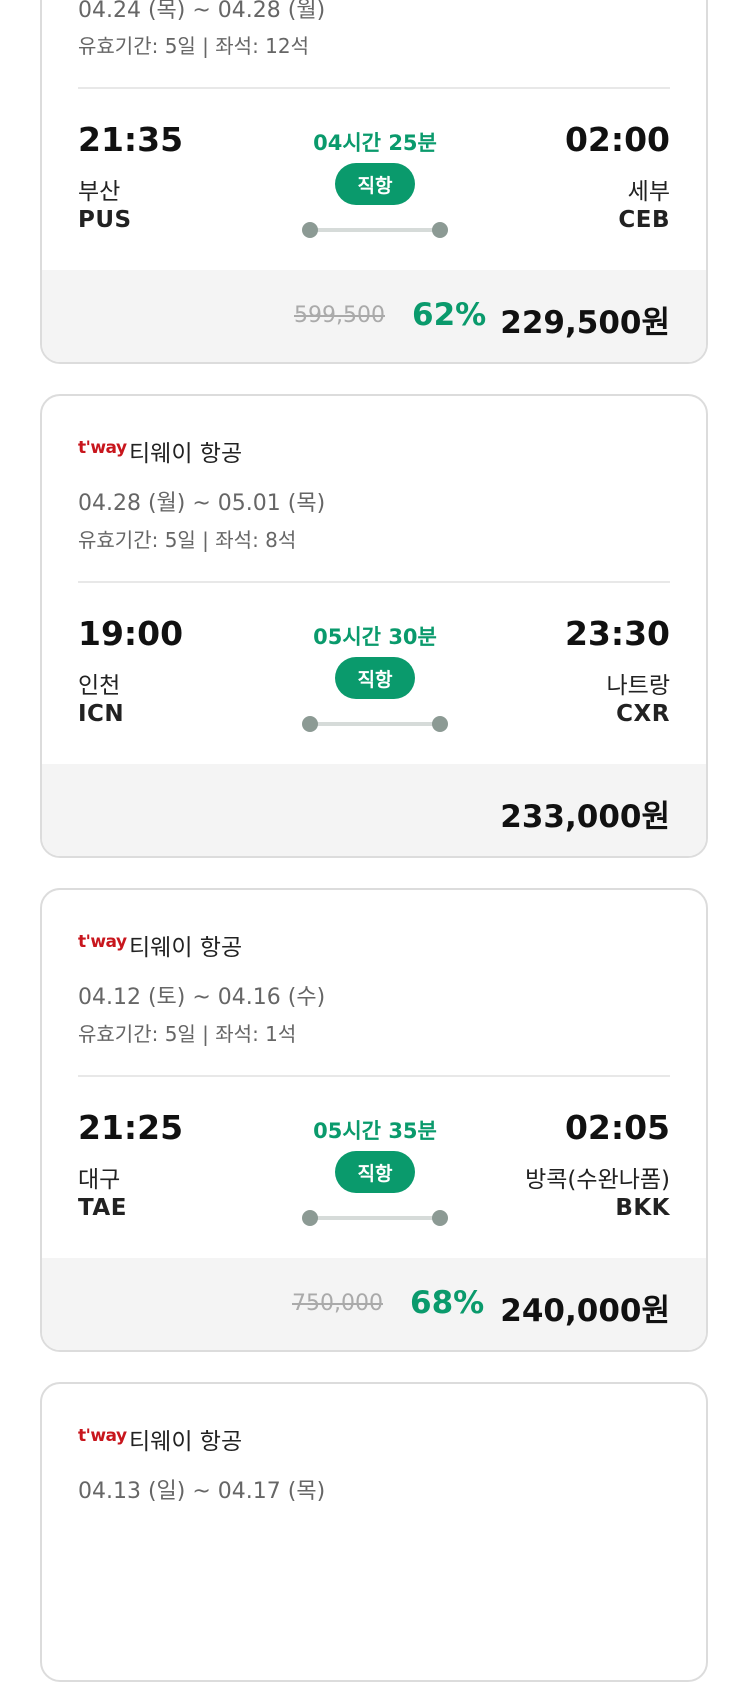 The height and width of the screenshot is (1682, 750). What do you see at coordinates (202, 1491) in the screenshot?
I see `travel-dates: 04.13 (일) ~ 04.17 (목)` at bounding box center [202, 1491].